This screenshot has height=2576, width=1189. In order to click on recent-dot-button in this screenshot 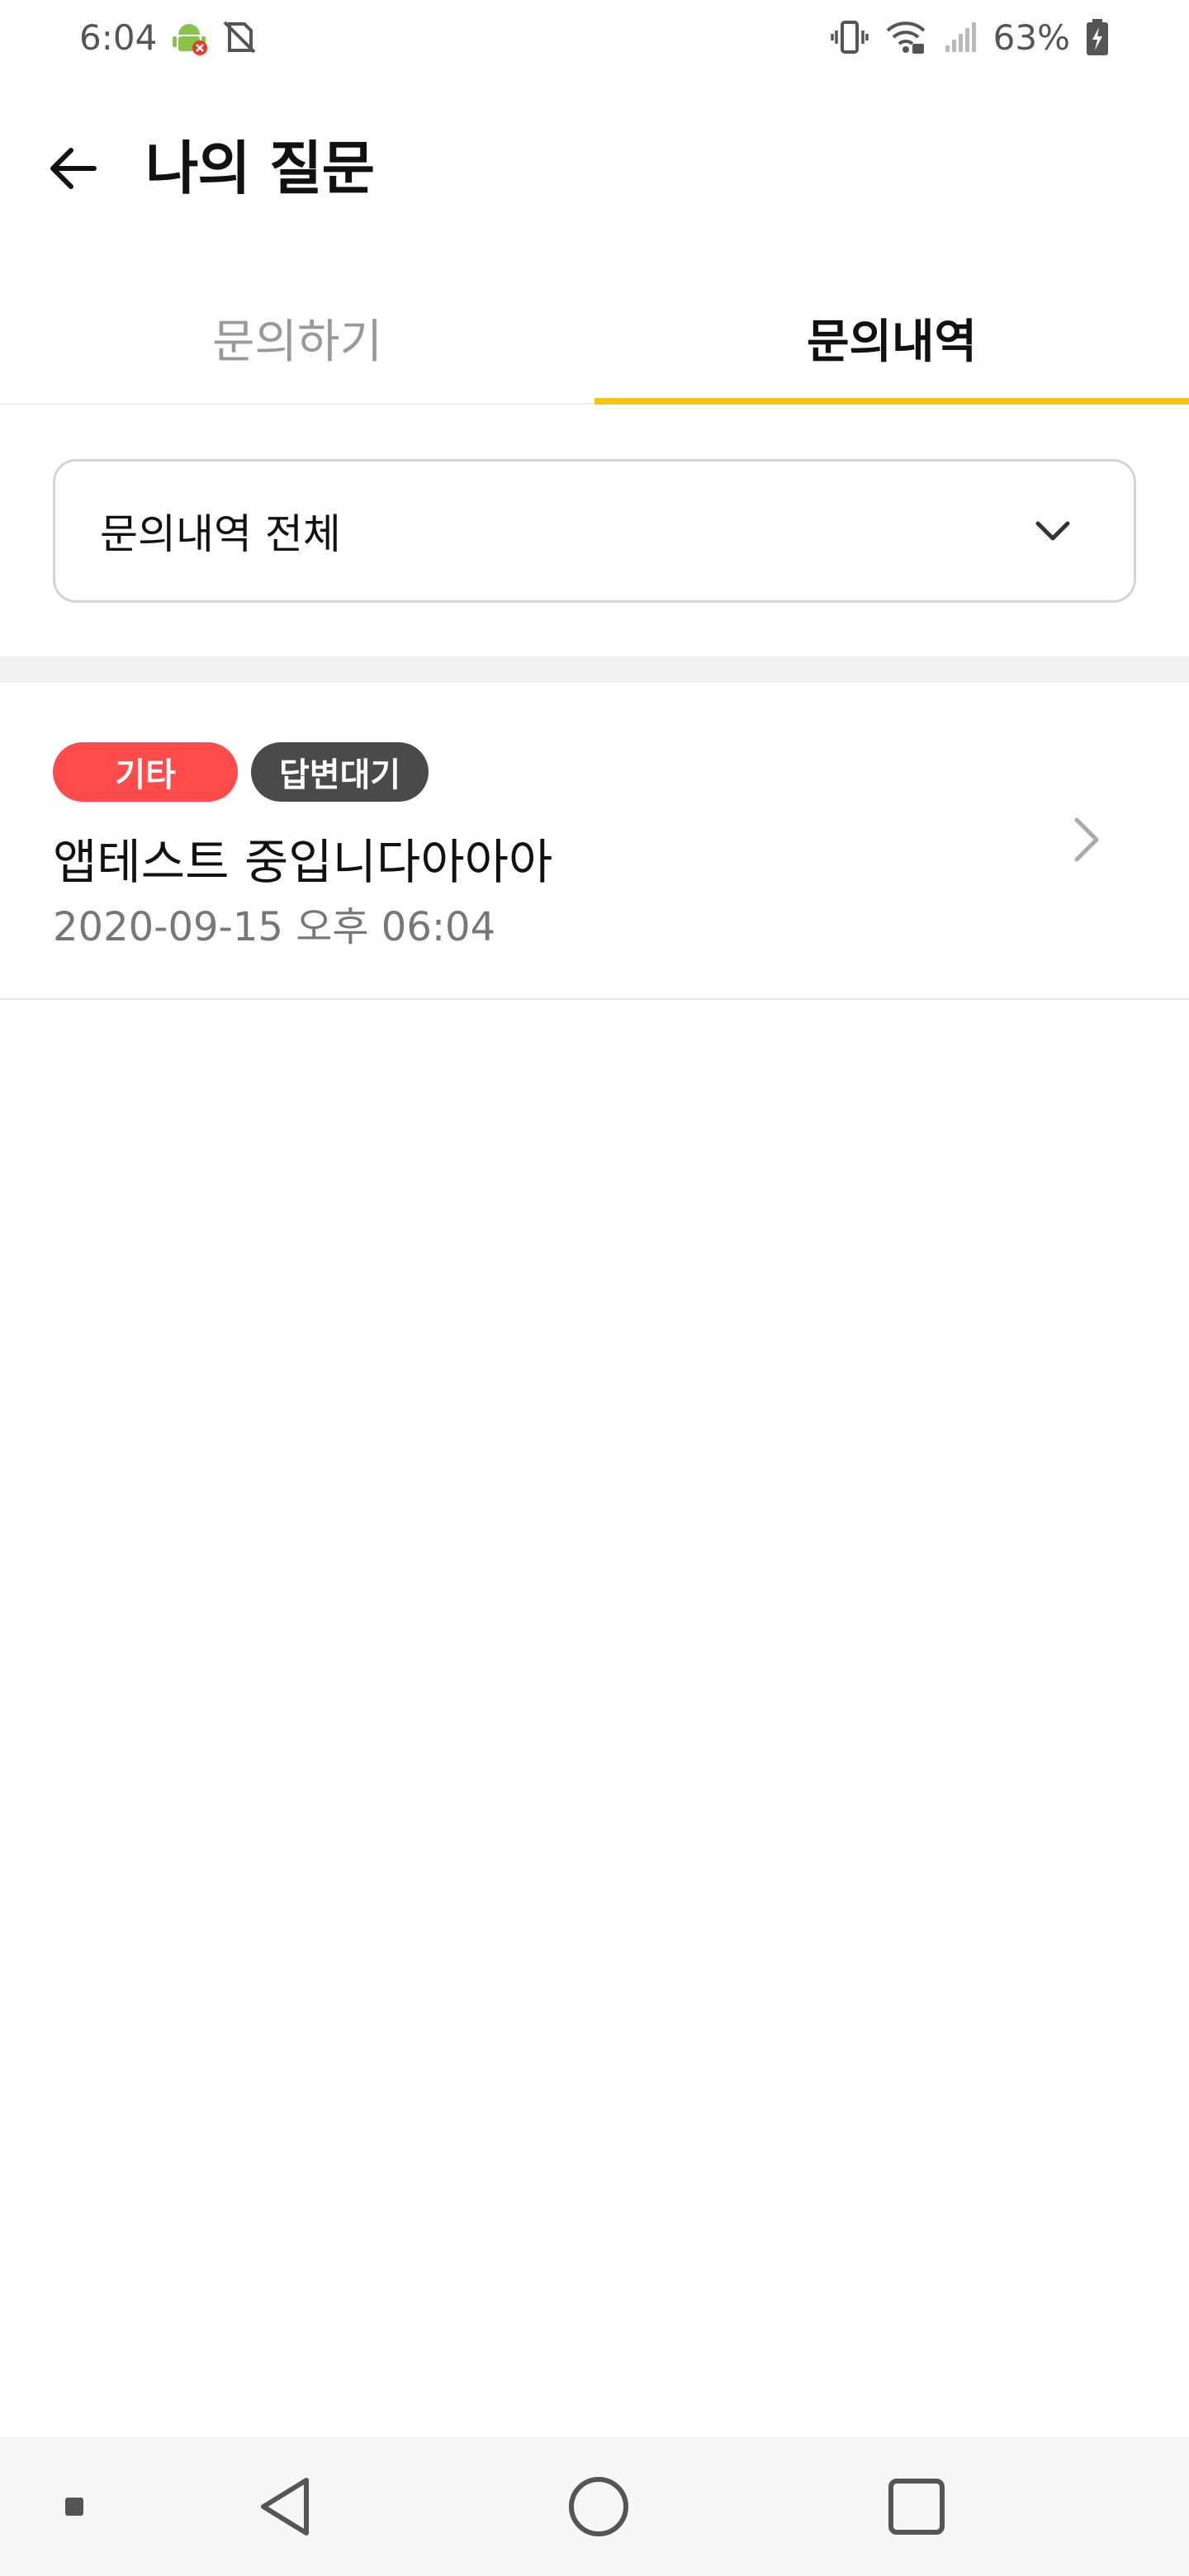, I will do `click(74, 2506)`.